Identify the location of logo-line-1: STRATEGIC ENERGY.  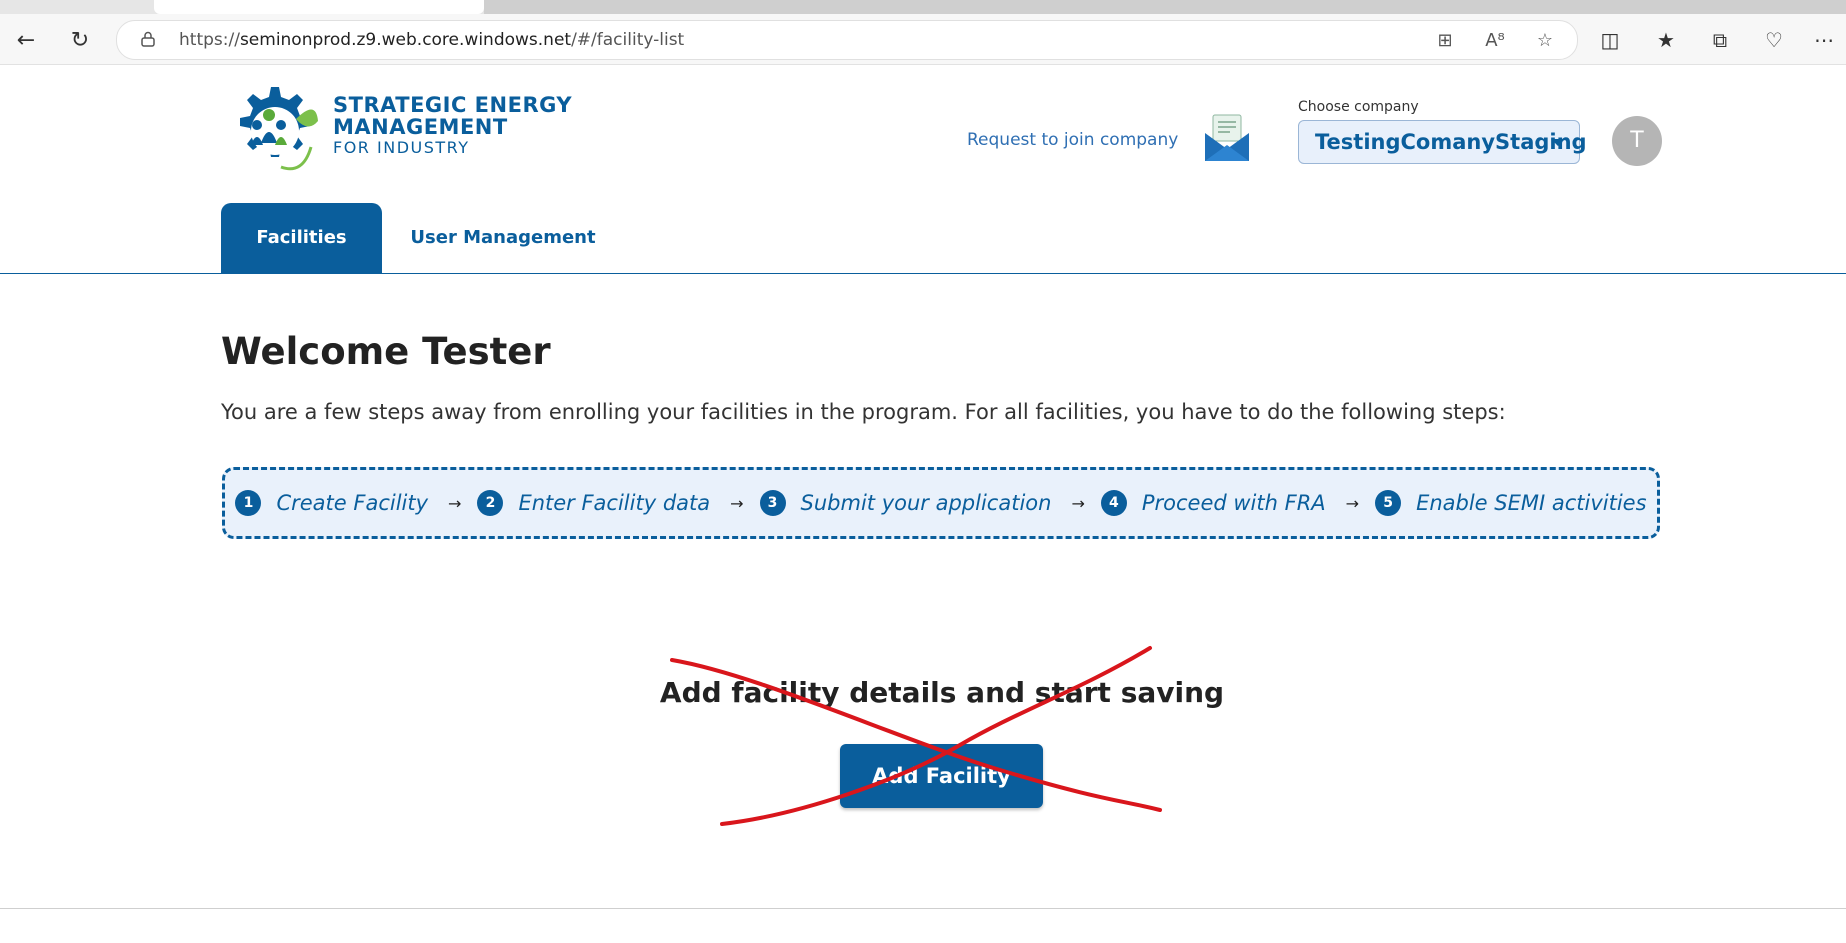
(453, 105).